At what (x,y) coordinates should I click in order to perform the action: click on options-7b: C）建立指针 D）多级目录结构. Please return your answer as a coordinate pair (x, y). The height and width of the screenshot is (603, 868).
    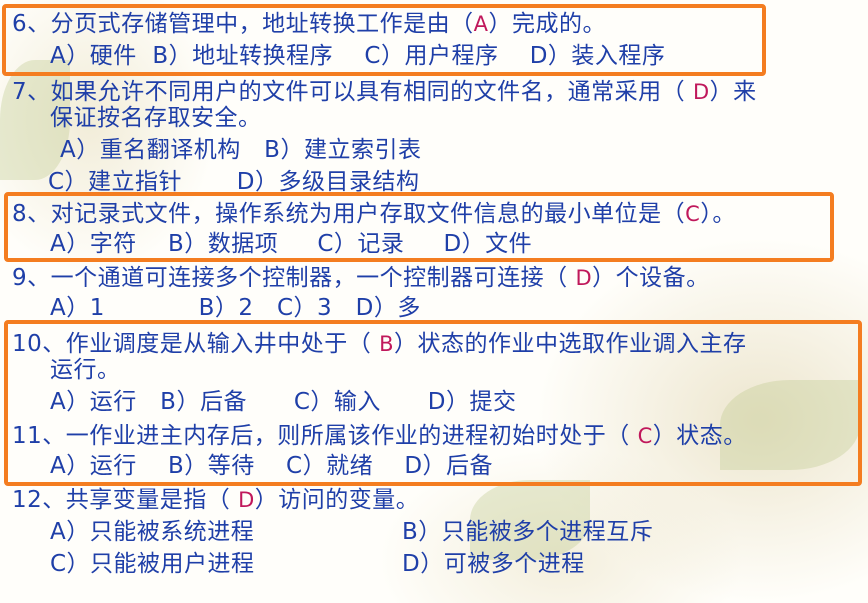
    Looking at the image, I should click on (234, 182).